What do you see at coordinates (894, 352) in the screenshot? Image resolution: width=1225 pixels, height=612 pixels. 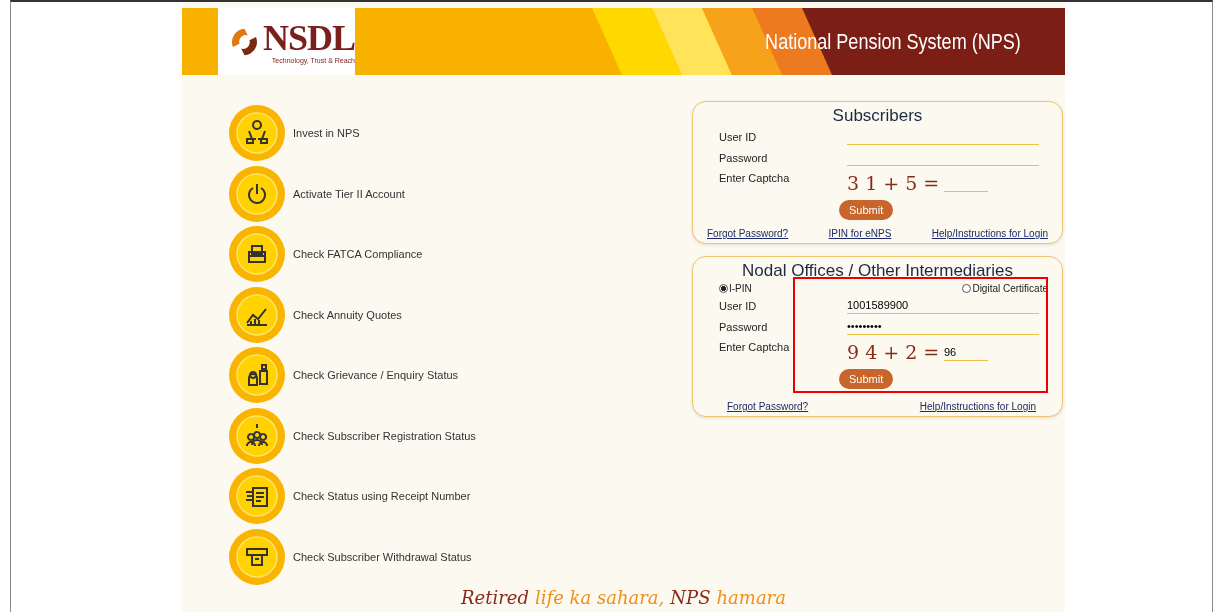 I see `captcha-text: 9 4 + 2 =` at bounding box center [894, 352].